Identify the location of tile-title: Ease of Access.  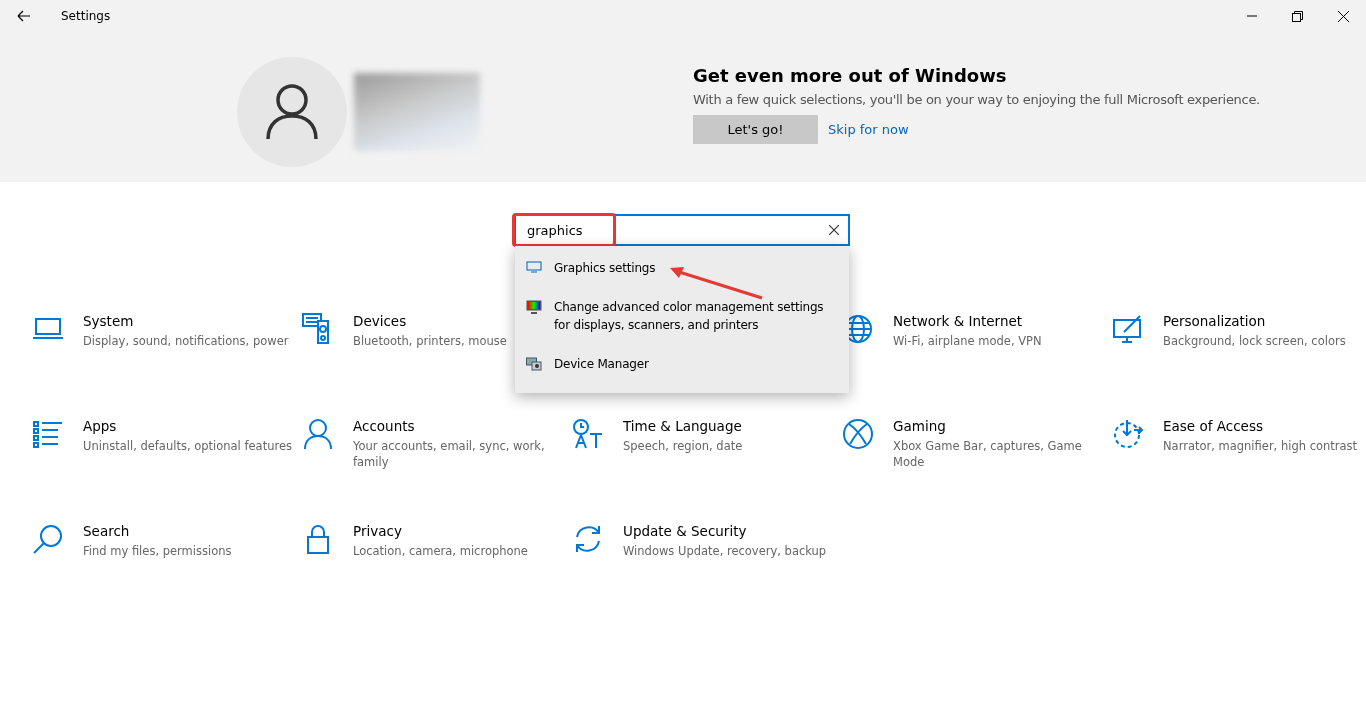
(1264, 426).